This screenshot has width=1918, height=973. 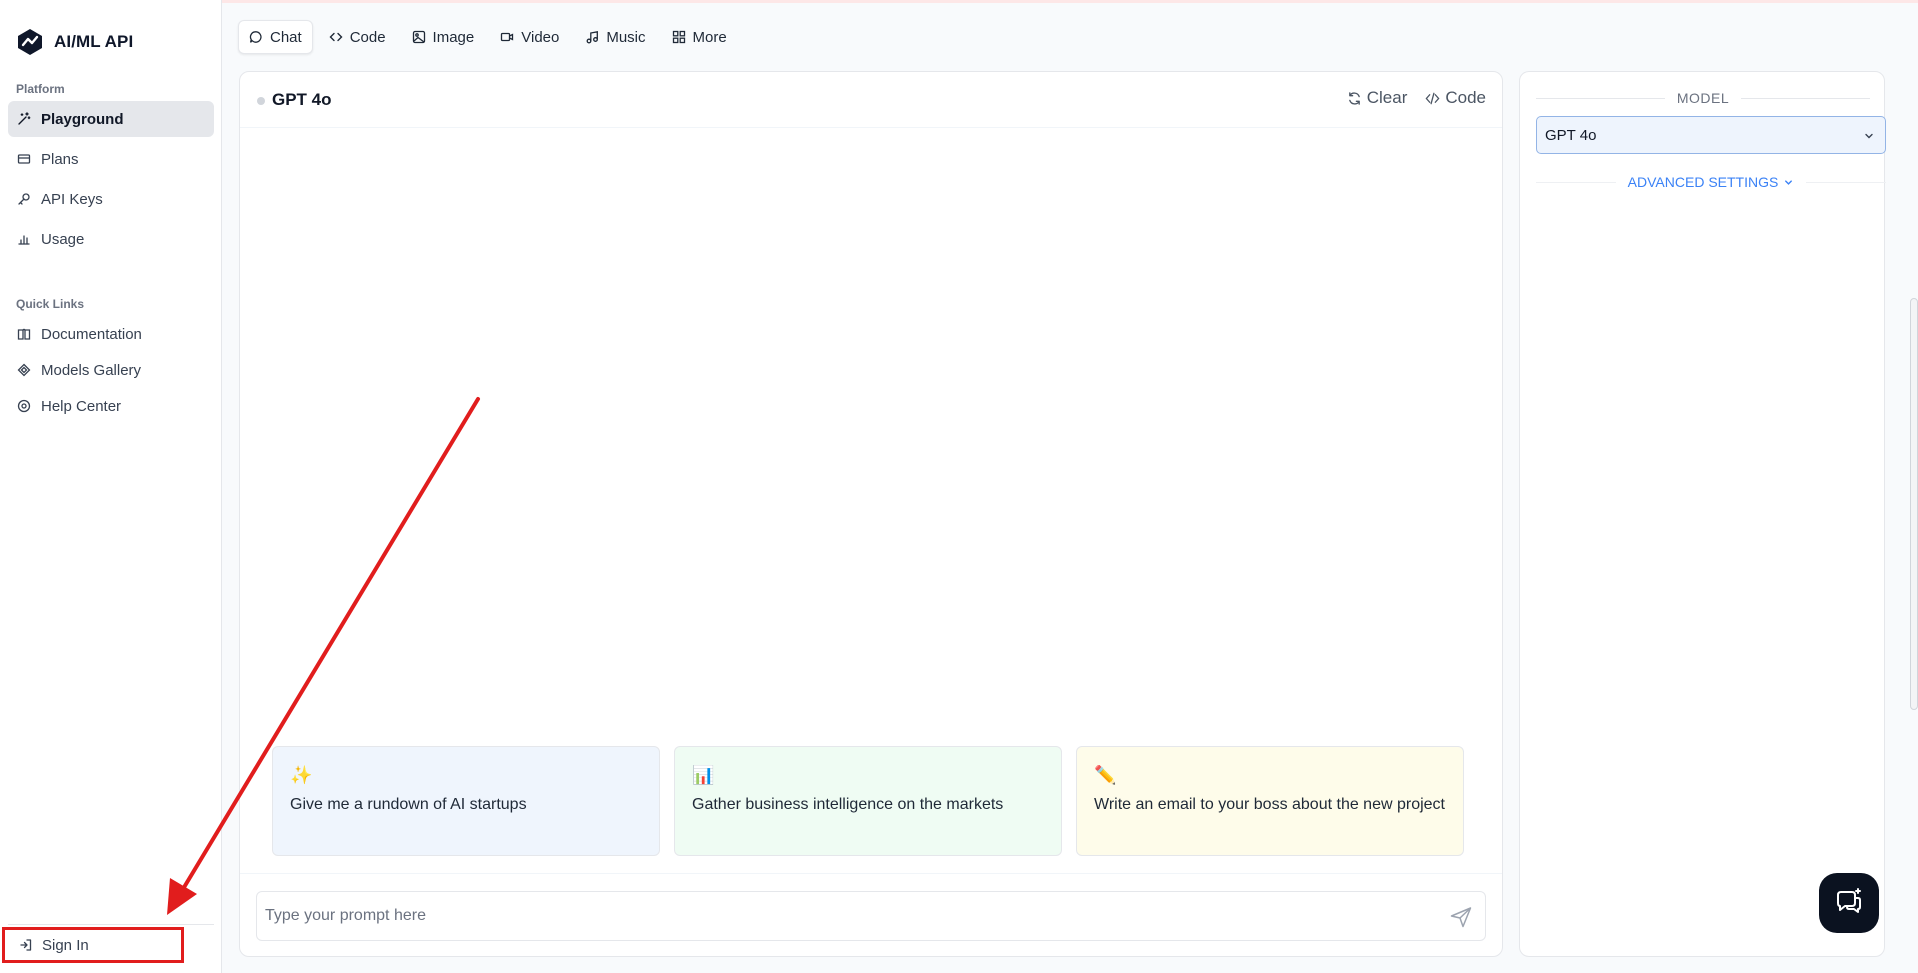 What do you see at coordinates (24, 334) in the screenshot?
I see `book-icon` at bounding box center [24, 334].